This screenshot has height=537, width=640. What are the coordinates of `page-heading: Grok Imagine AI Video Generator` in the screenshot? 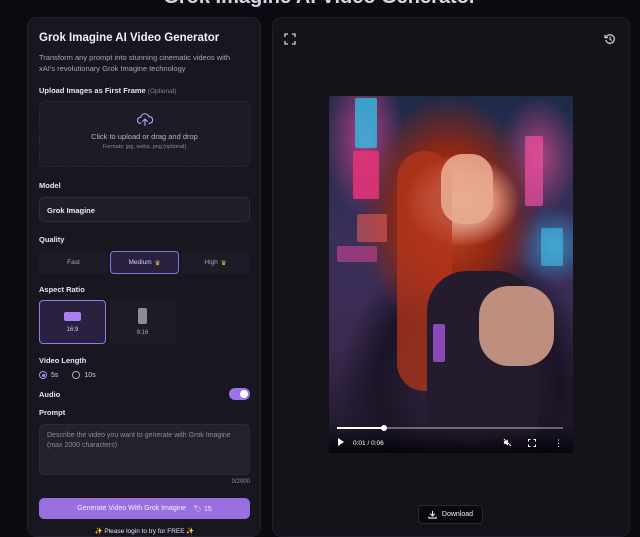 It's located at (320, 4).